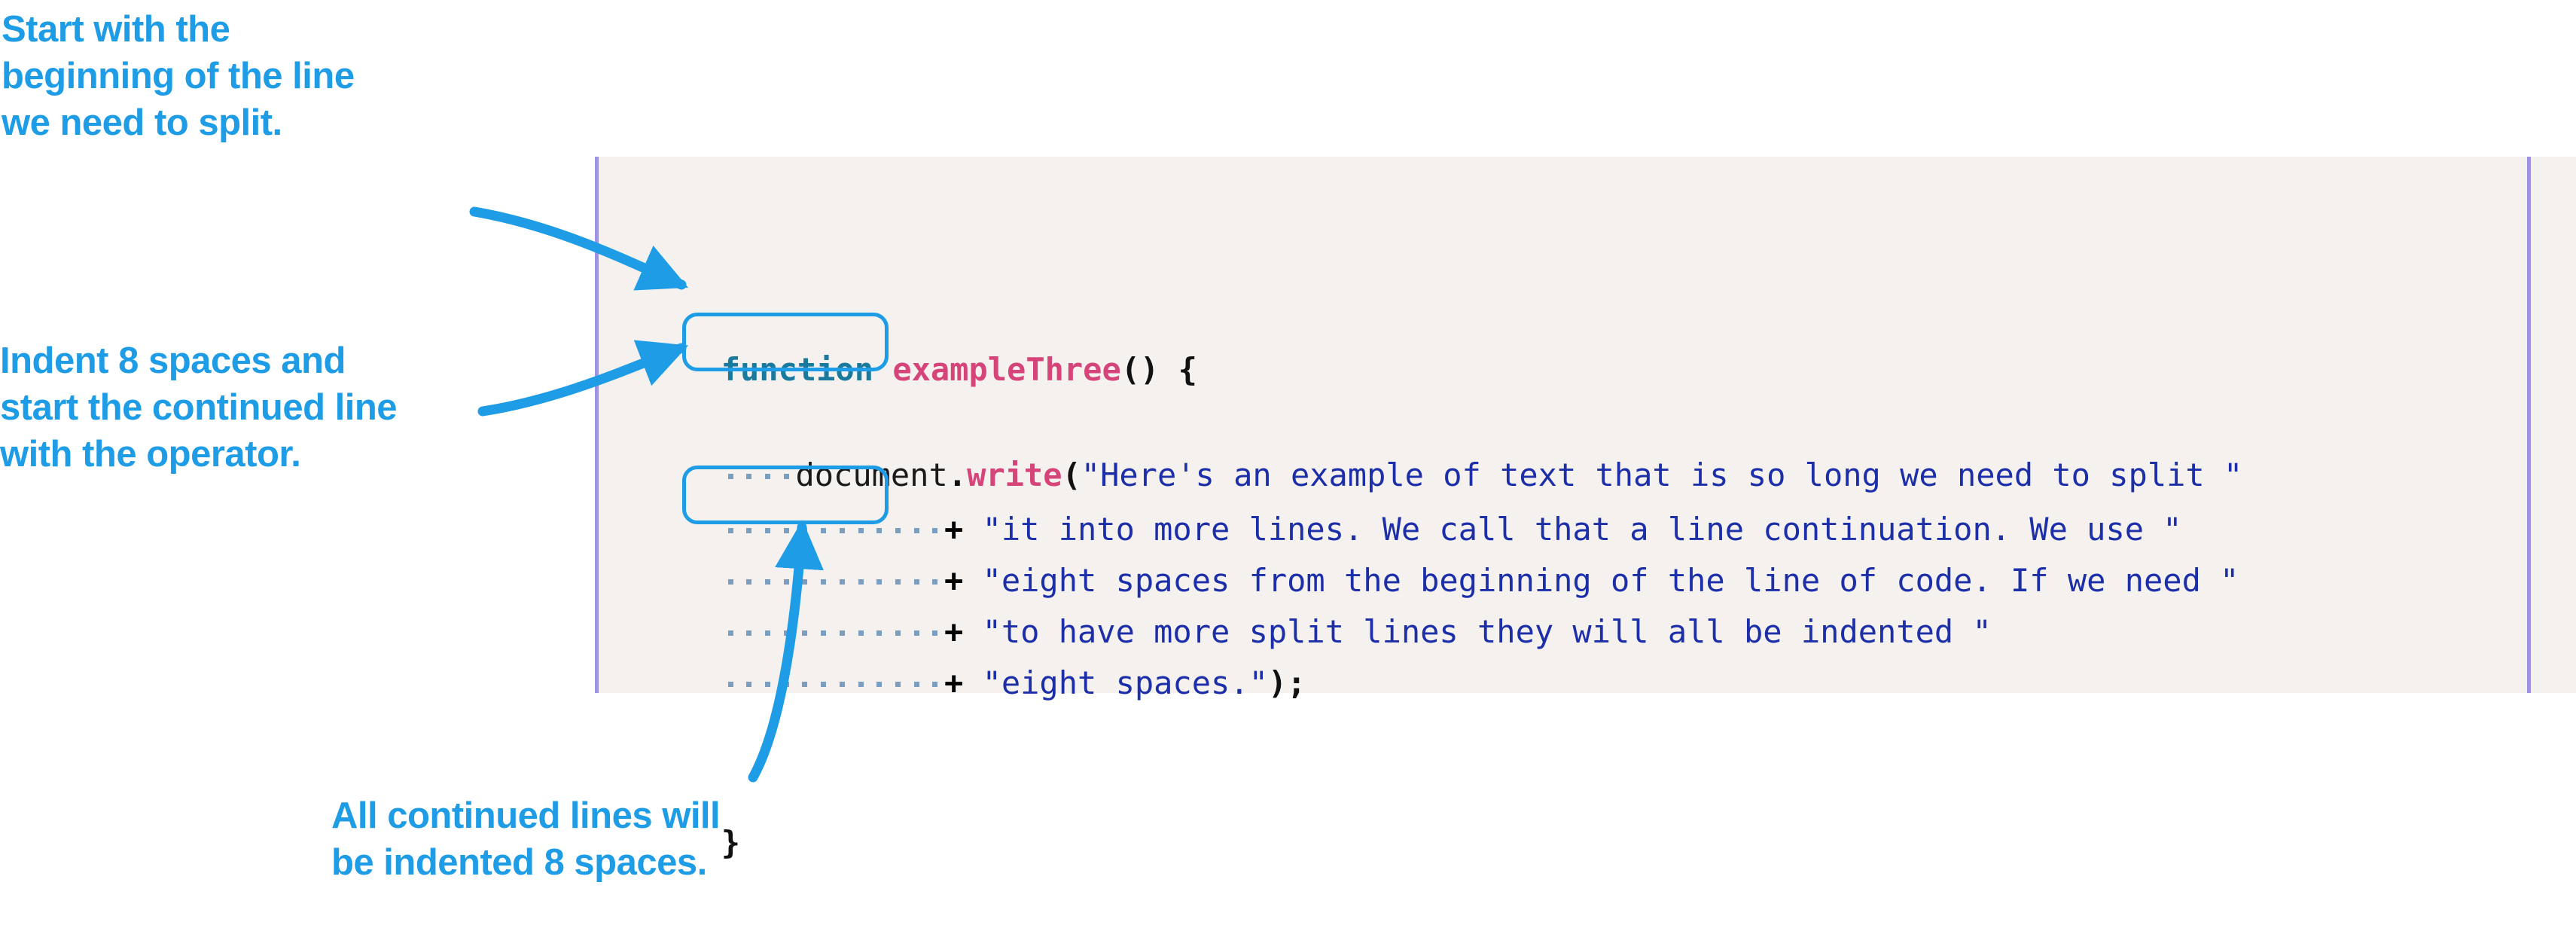 This screenshot has width=2576, height=925. I want to click on token-paren-brace-open: () {, so click(1158, 369).